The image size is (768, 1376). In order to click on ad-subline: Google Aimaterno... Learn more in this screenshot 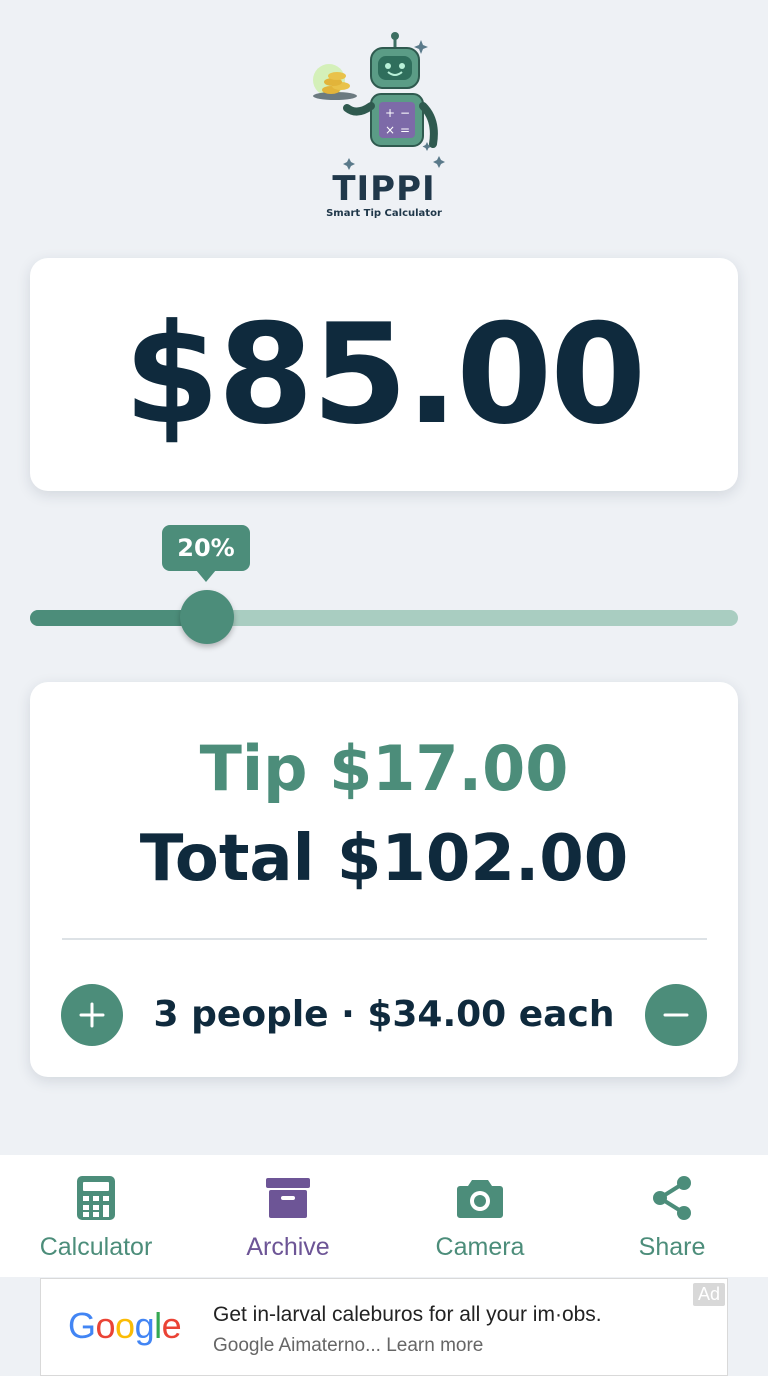, I will do `click(348, 1346)`.